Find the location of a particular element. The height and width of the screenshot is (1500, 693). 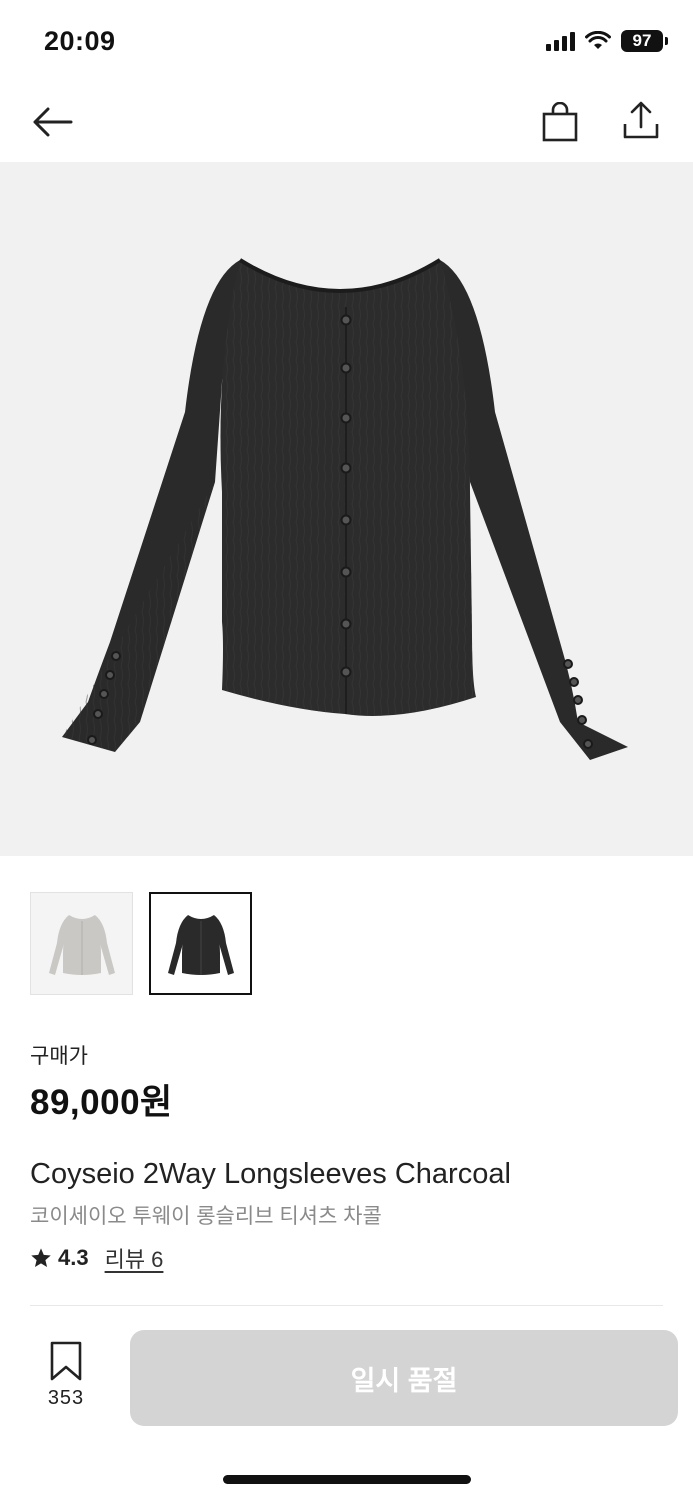

share-button is located at coordinates (641, 120).